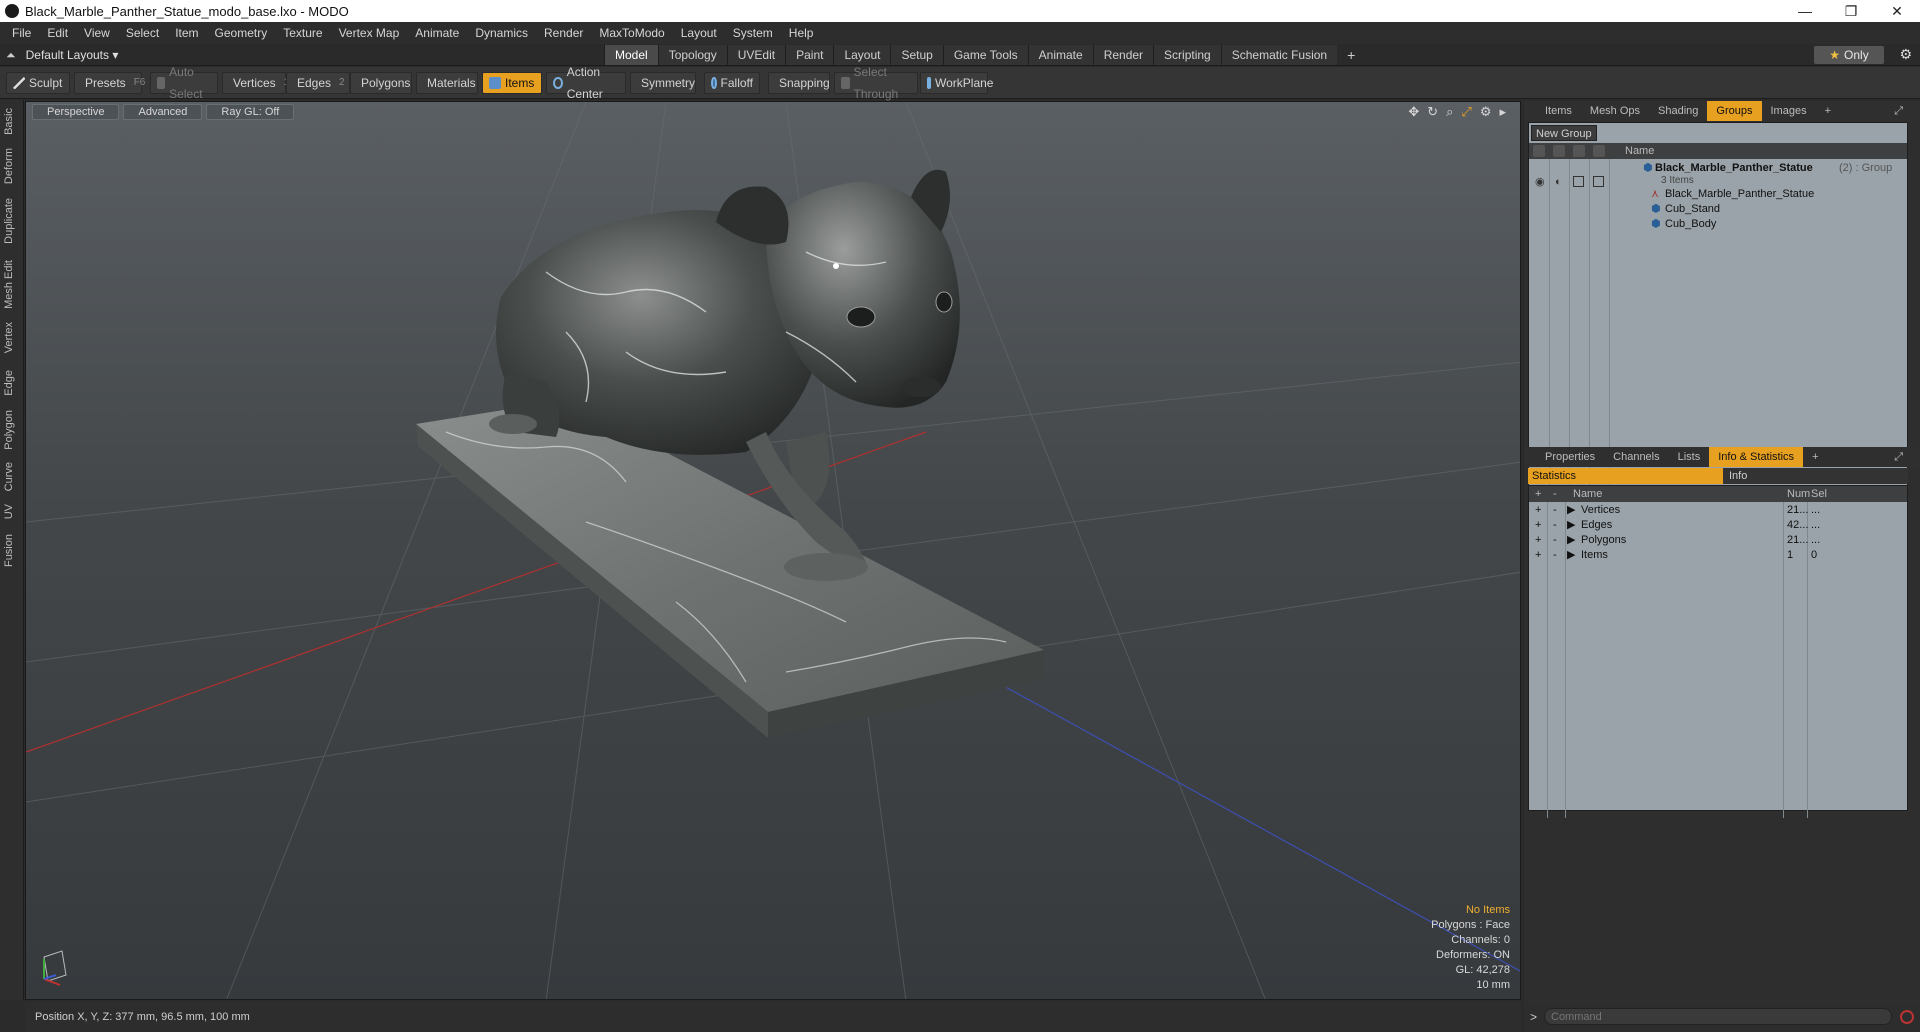  Describe the element at coordinates (1734, 111) in the screenshot. I see `tab-groups: Groups` at that location.